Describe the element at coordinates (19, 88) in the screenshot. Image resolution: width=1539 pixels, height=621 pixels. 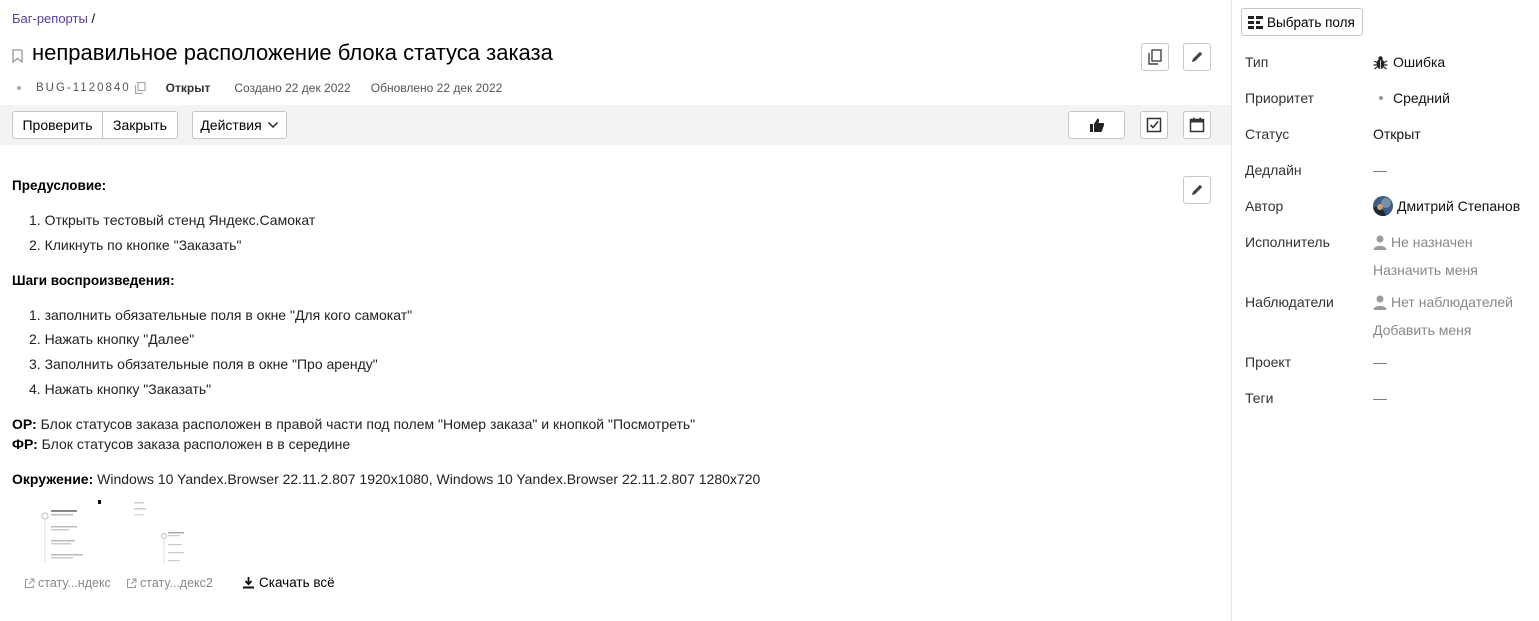
I see `status-dot` at that location.